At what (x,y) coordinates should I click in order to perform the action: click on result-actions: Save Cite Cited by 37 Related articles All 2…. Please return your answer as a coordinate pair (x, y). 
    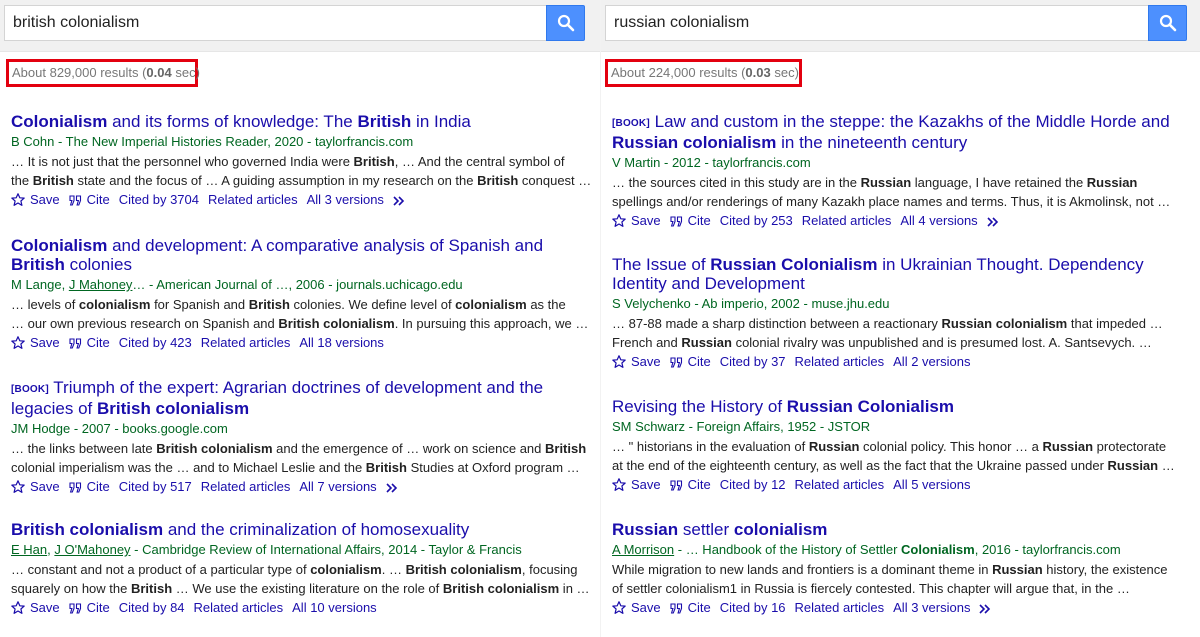
    Looking at the image, I should click on (904, 362).